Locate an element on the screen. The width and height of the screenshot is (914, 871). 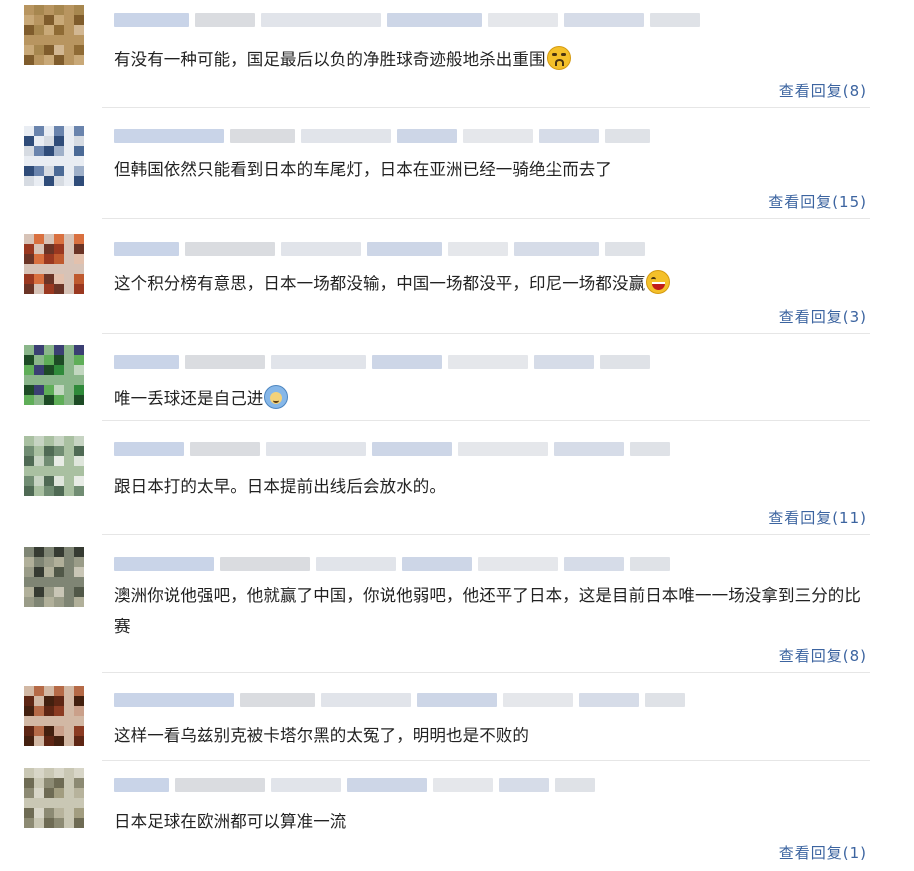
comment-text: 唯一丢球还是自己进 is located at coordinates (494, 398).